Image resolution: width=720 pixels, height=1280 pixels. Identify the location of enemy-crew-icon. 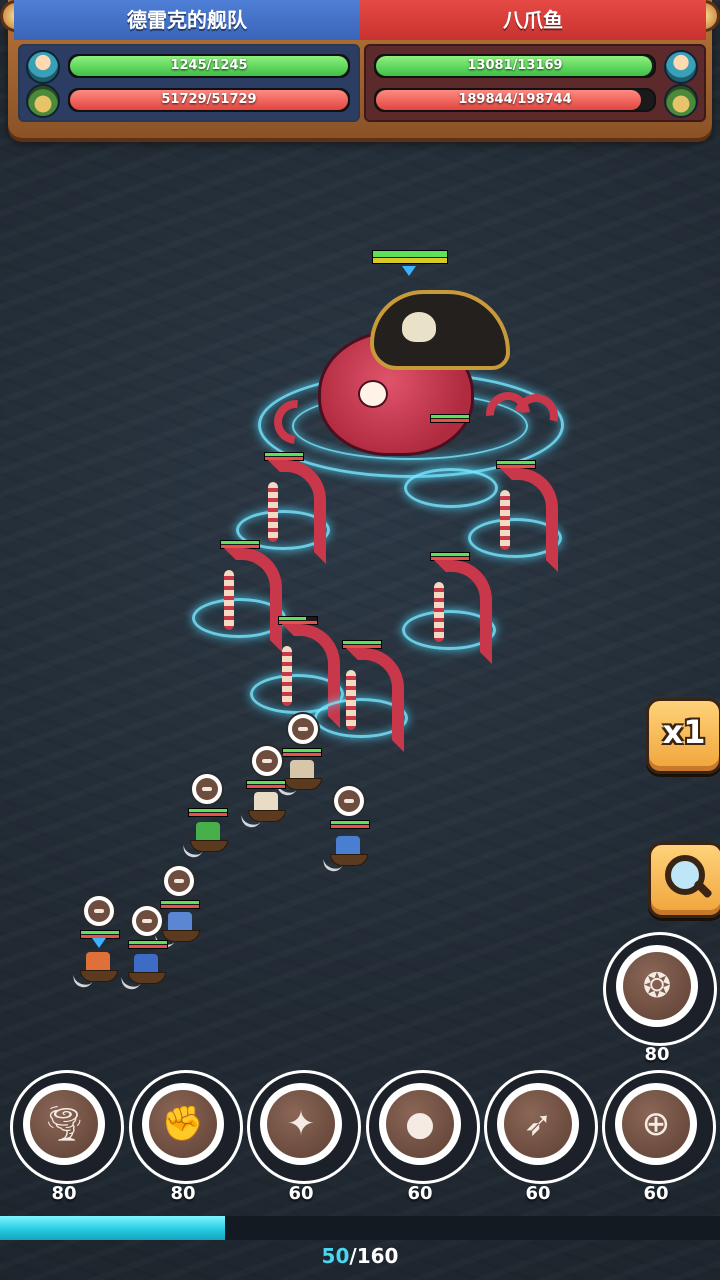
(681, 67).